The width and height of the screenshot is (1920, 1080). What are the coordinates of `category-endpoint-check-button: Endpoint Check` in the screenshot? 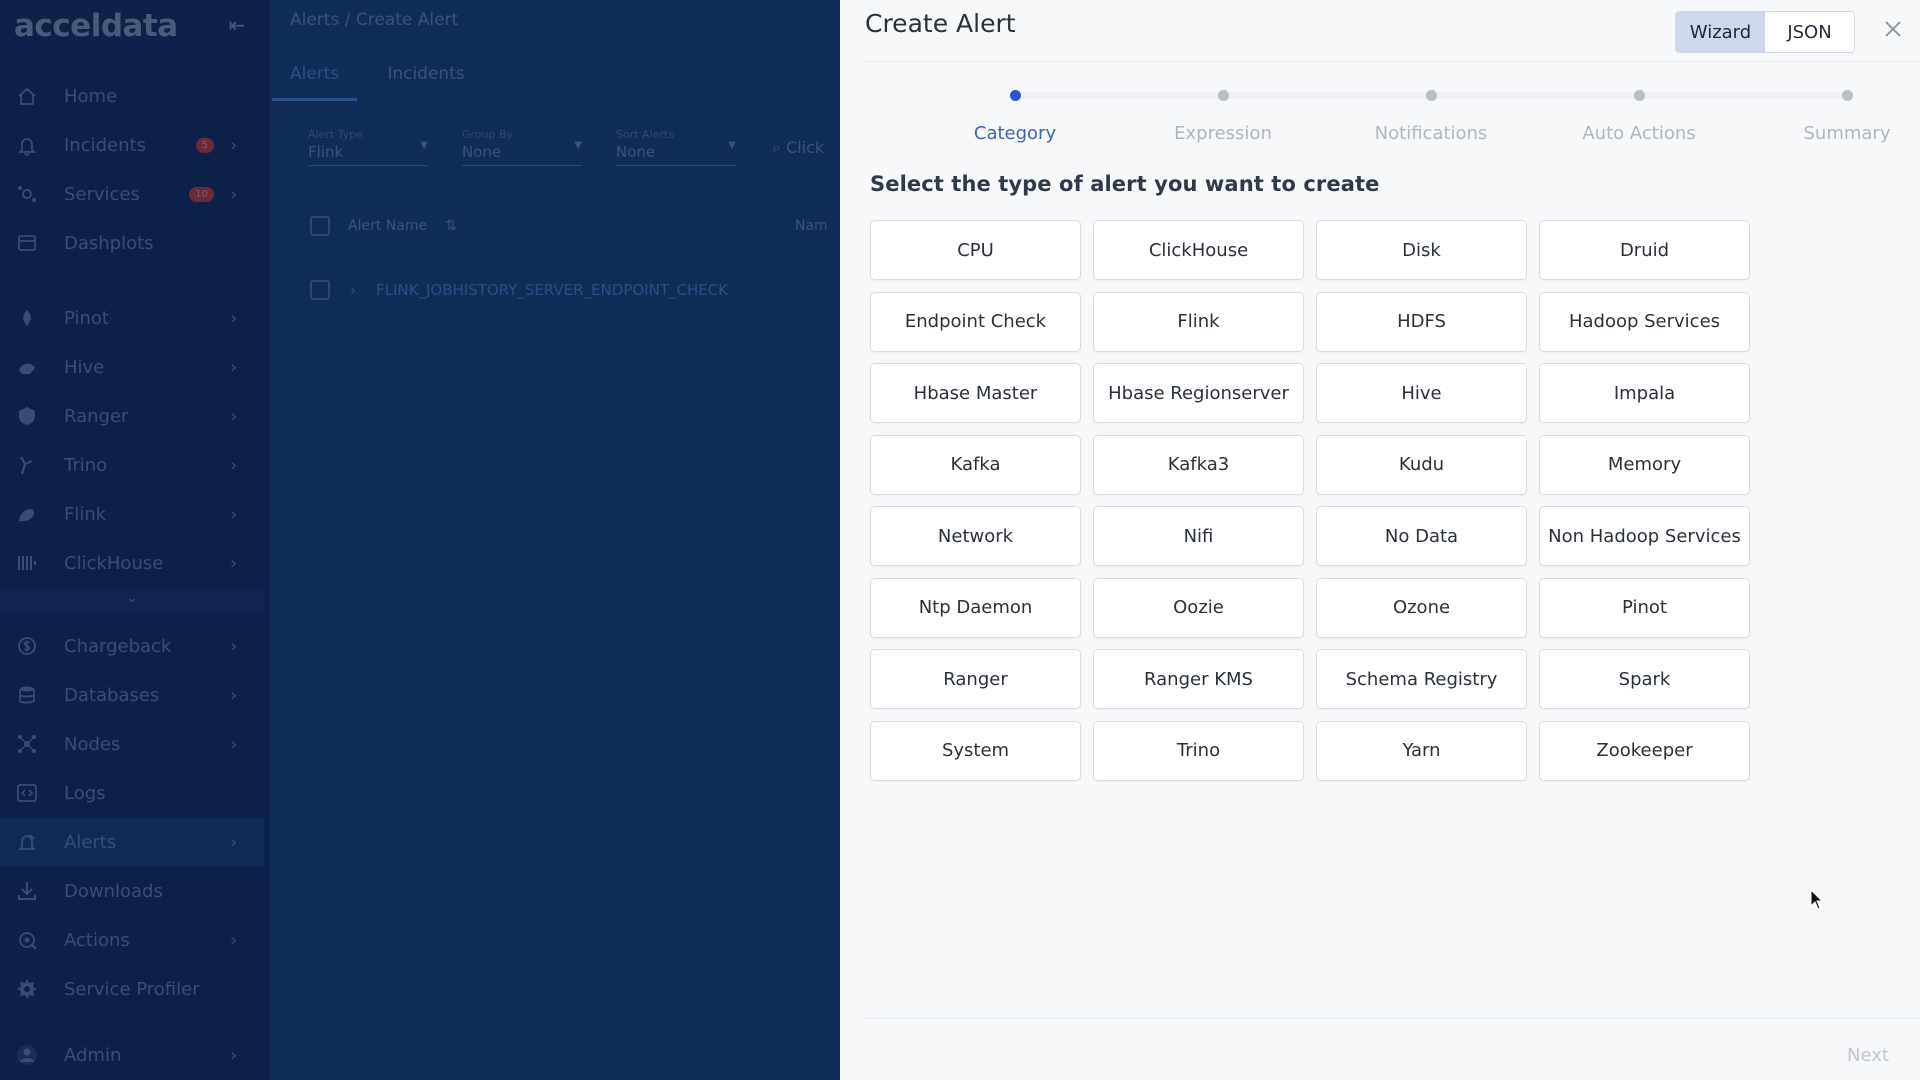 It's located at (975, 321).